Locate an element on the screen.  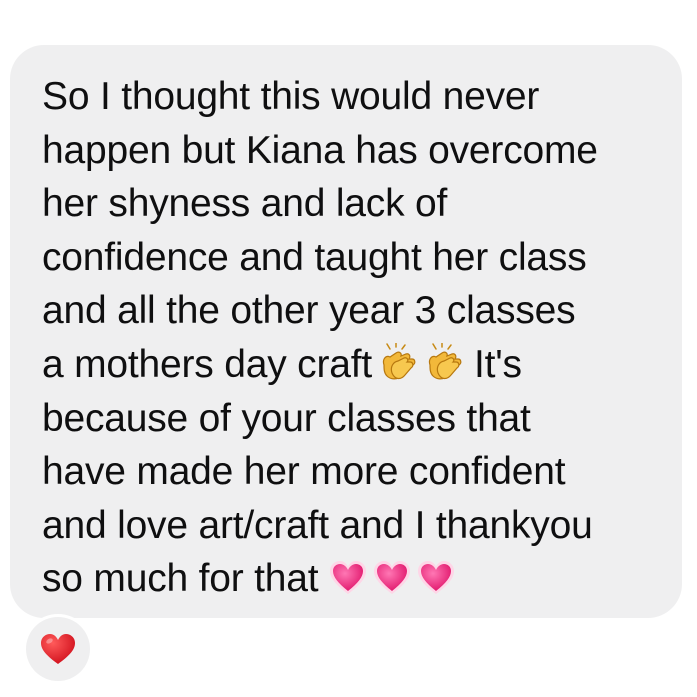
message-text: a mothers day craft is located at coordinates (207, 364).